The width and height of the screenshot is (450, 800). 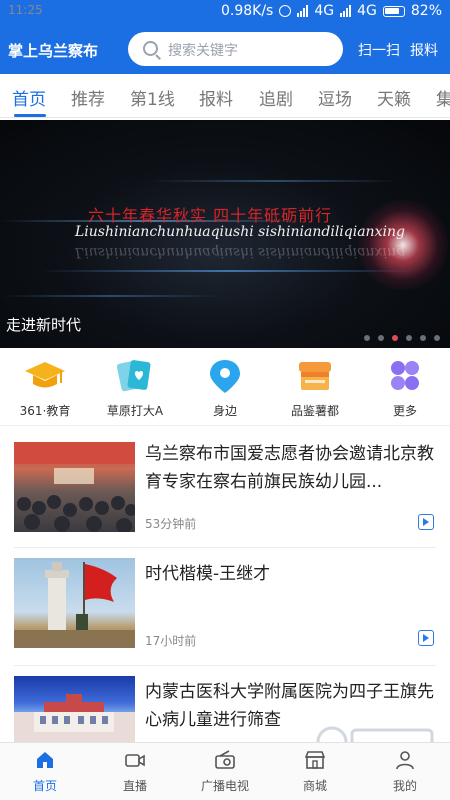 I want to click on status-indicators: 0.98K/s 4G 4G 82%, so click(x=331, y=11).